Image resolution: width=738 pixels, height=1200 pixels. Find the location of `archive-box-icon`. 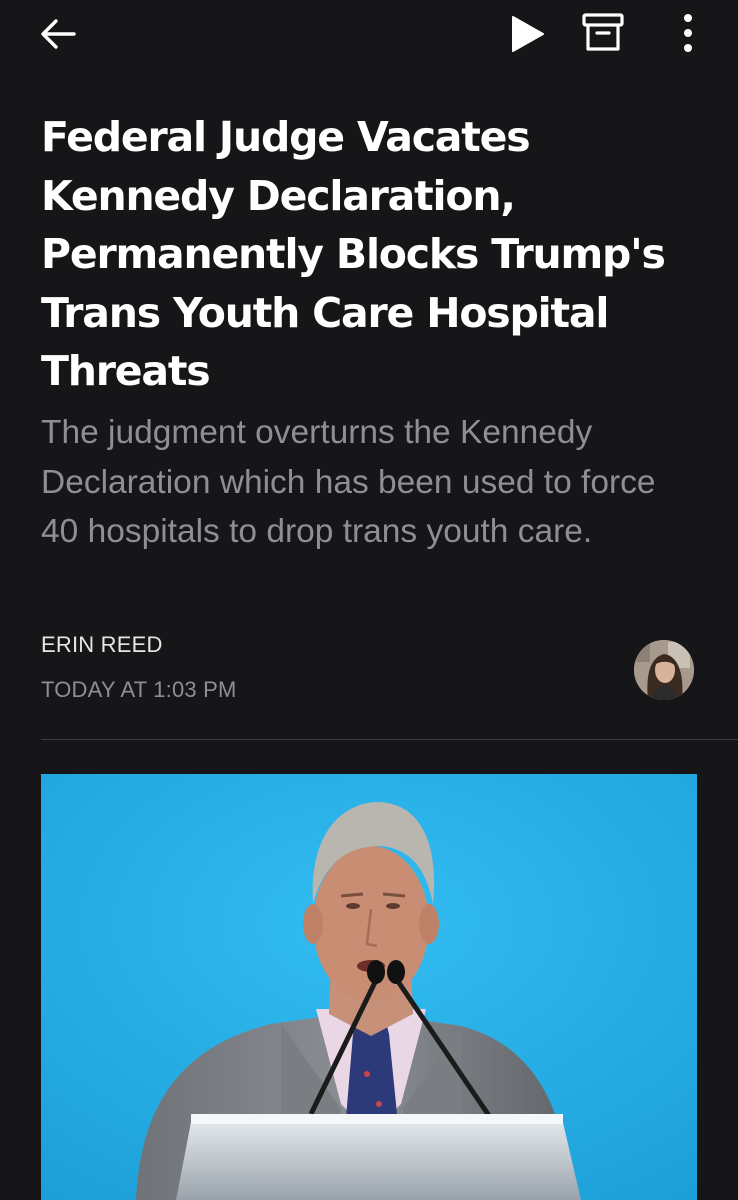

archive-box-icon is located at coordinates (603, 32).